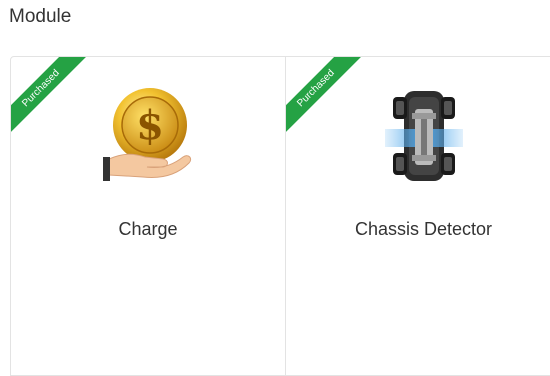 This screenshot has width=550, height=376. I want to click on section-title: Module, so click(40, 16).